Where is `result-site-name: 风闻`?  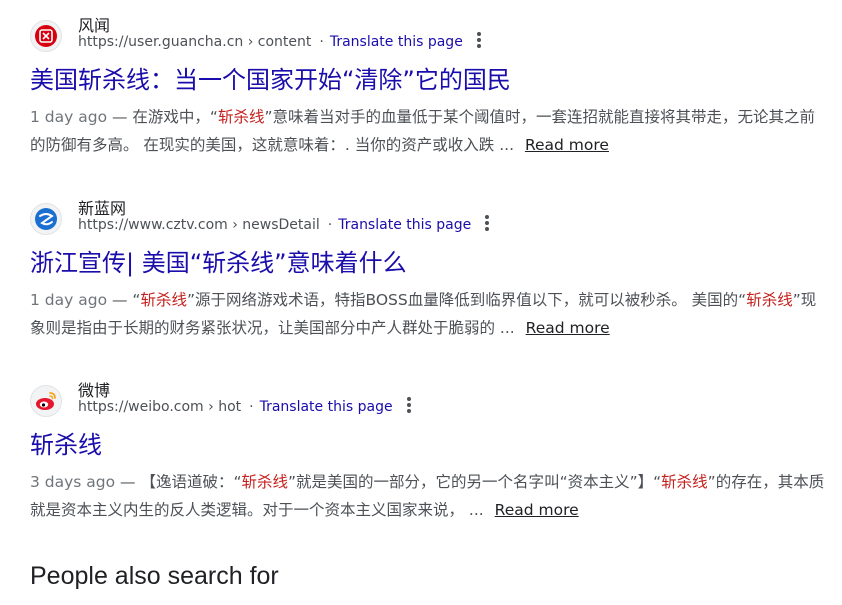
result-site-name: 风闻 is located at coordinates (94, 24).